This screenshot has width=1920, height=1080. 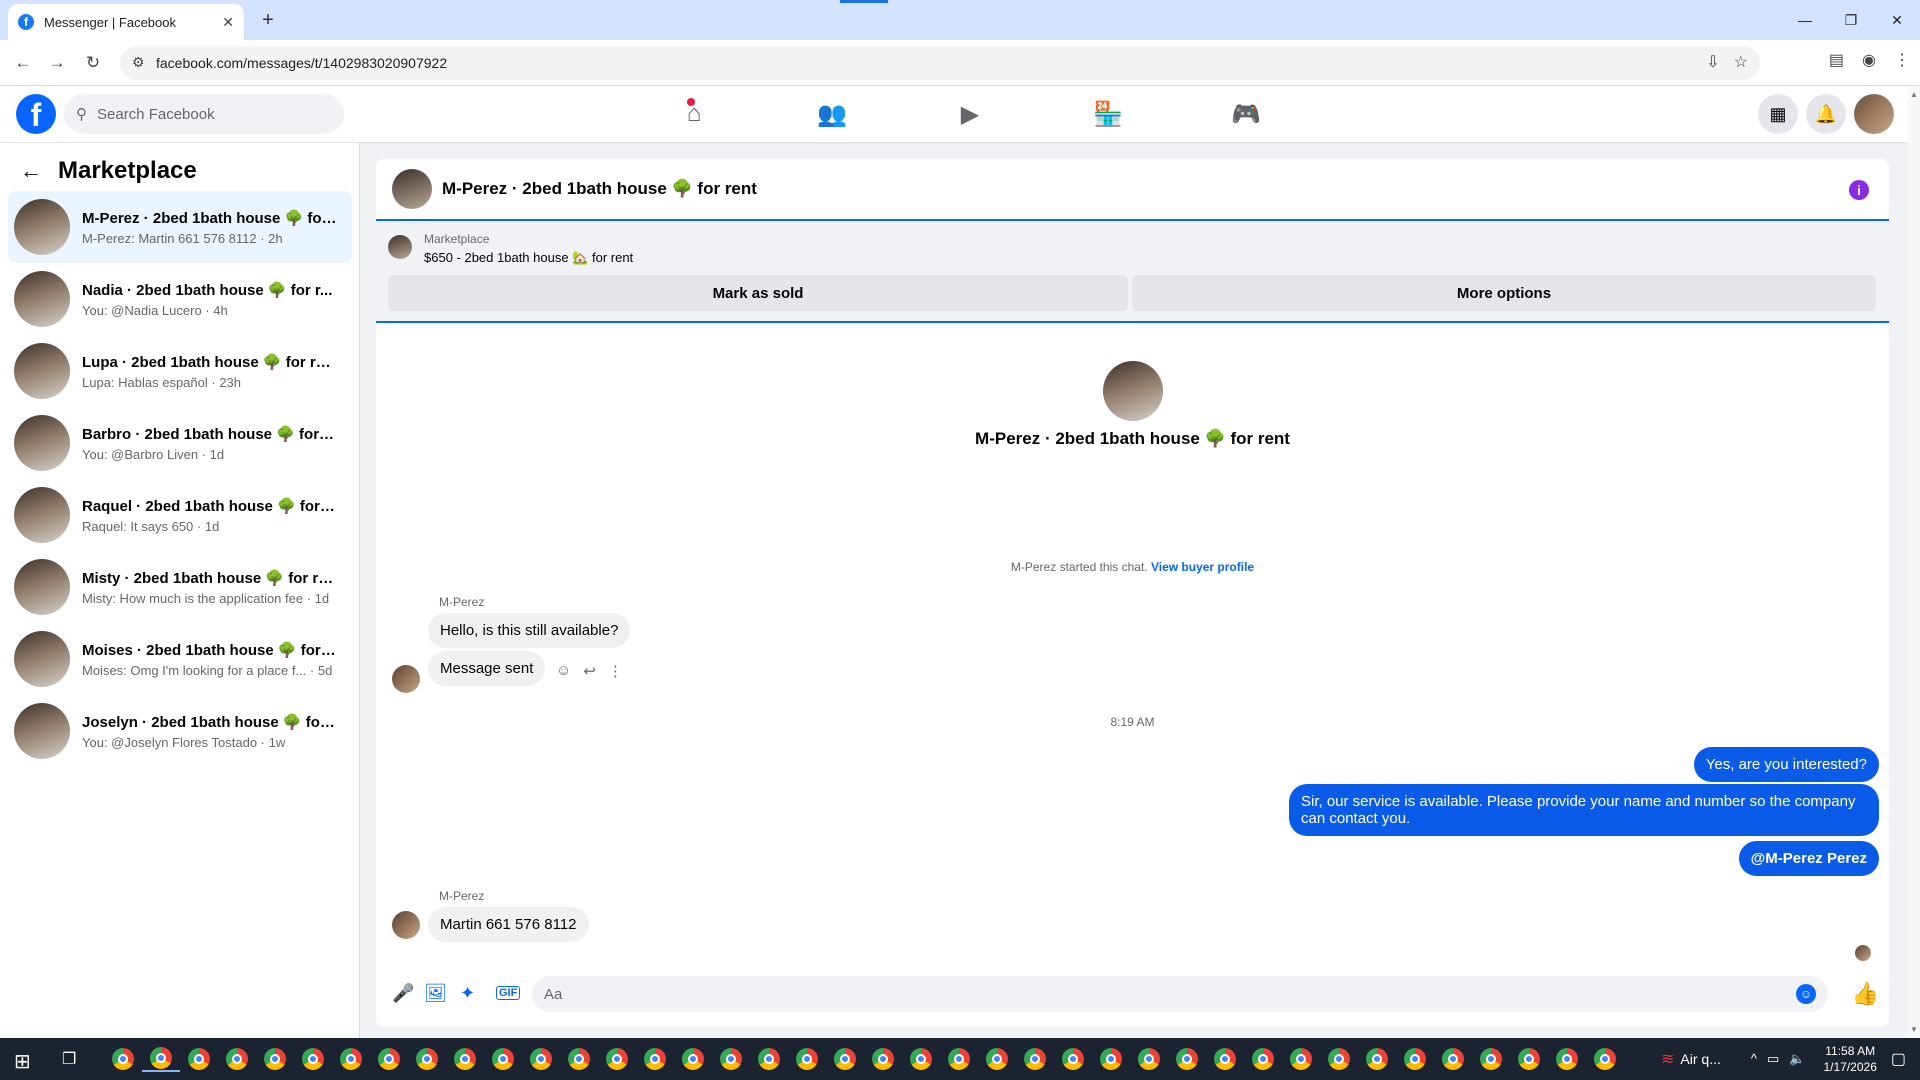 I want to click on react-emoji-icon: ☺, so click(x=563, y=671).